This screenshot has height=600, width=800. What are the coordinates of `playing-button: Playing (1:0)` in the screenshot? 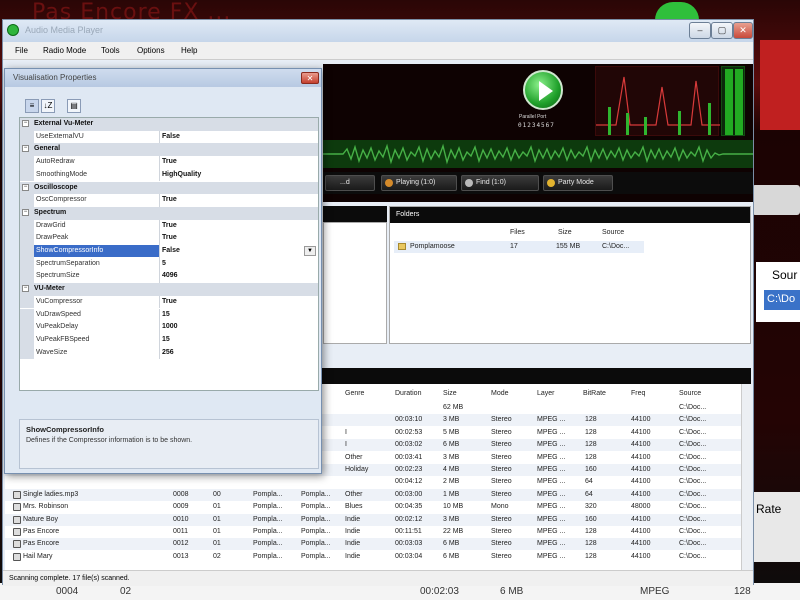 It's located at (419, 183).